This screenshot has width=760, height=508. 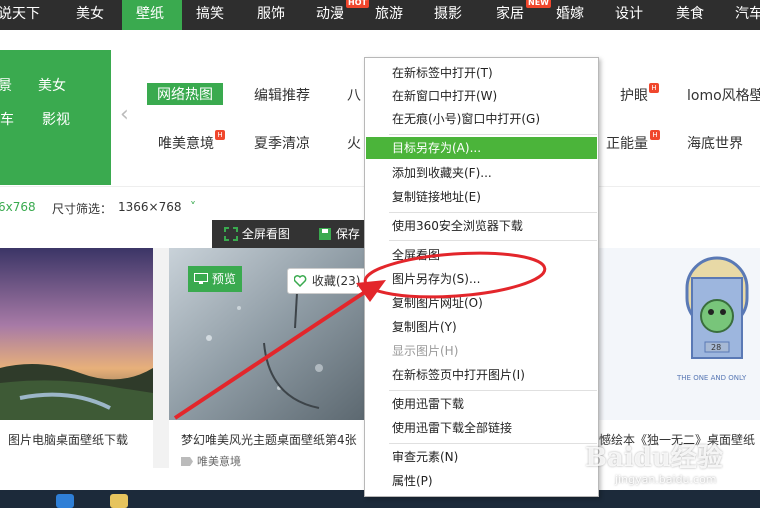 What do you see at coordinates (339, 233) in the screenshot?
I see `save-button: 保存` at bounding box center [339, 233].